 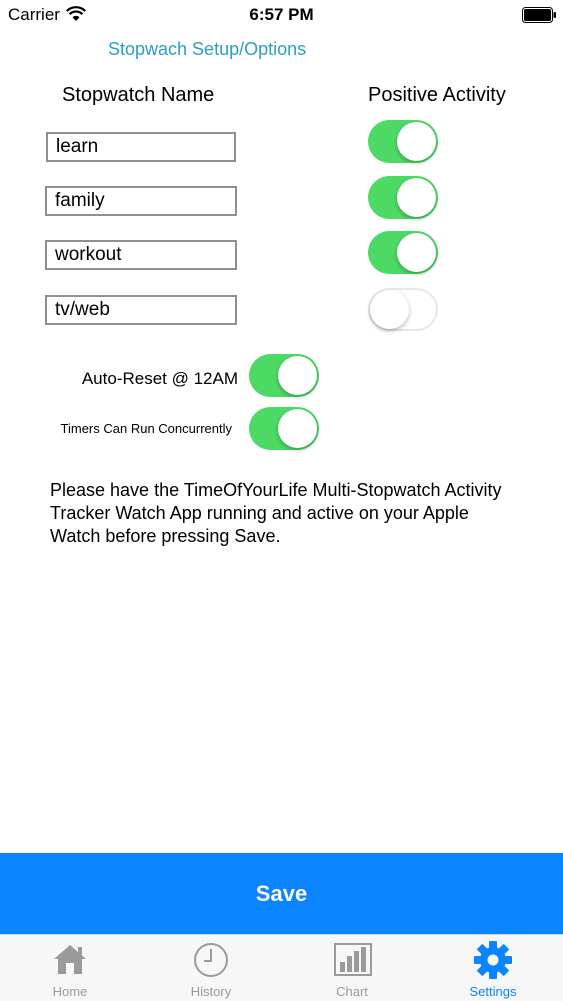 I want to click on tab-chart: Chart, so click(x=352, y=968).